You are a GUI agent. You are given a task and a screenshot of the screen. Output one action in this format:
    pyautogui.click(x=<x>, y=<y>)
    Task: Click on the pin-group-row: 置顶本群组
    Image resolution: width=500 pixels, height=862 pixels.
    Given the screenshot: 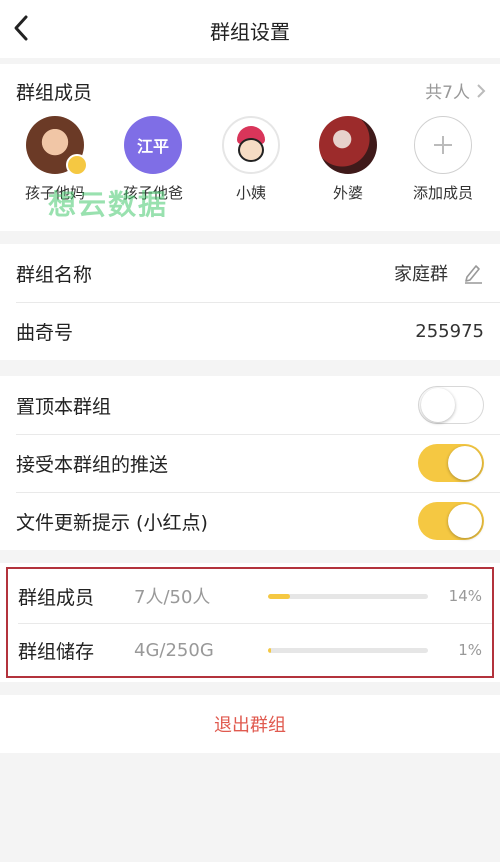 What is the action you would take?
    pyautogui.click(x=250, y=405)
    